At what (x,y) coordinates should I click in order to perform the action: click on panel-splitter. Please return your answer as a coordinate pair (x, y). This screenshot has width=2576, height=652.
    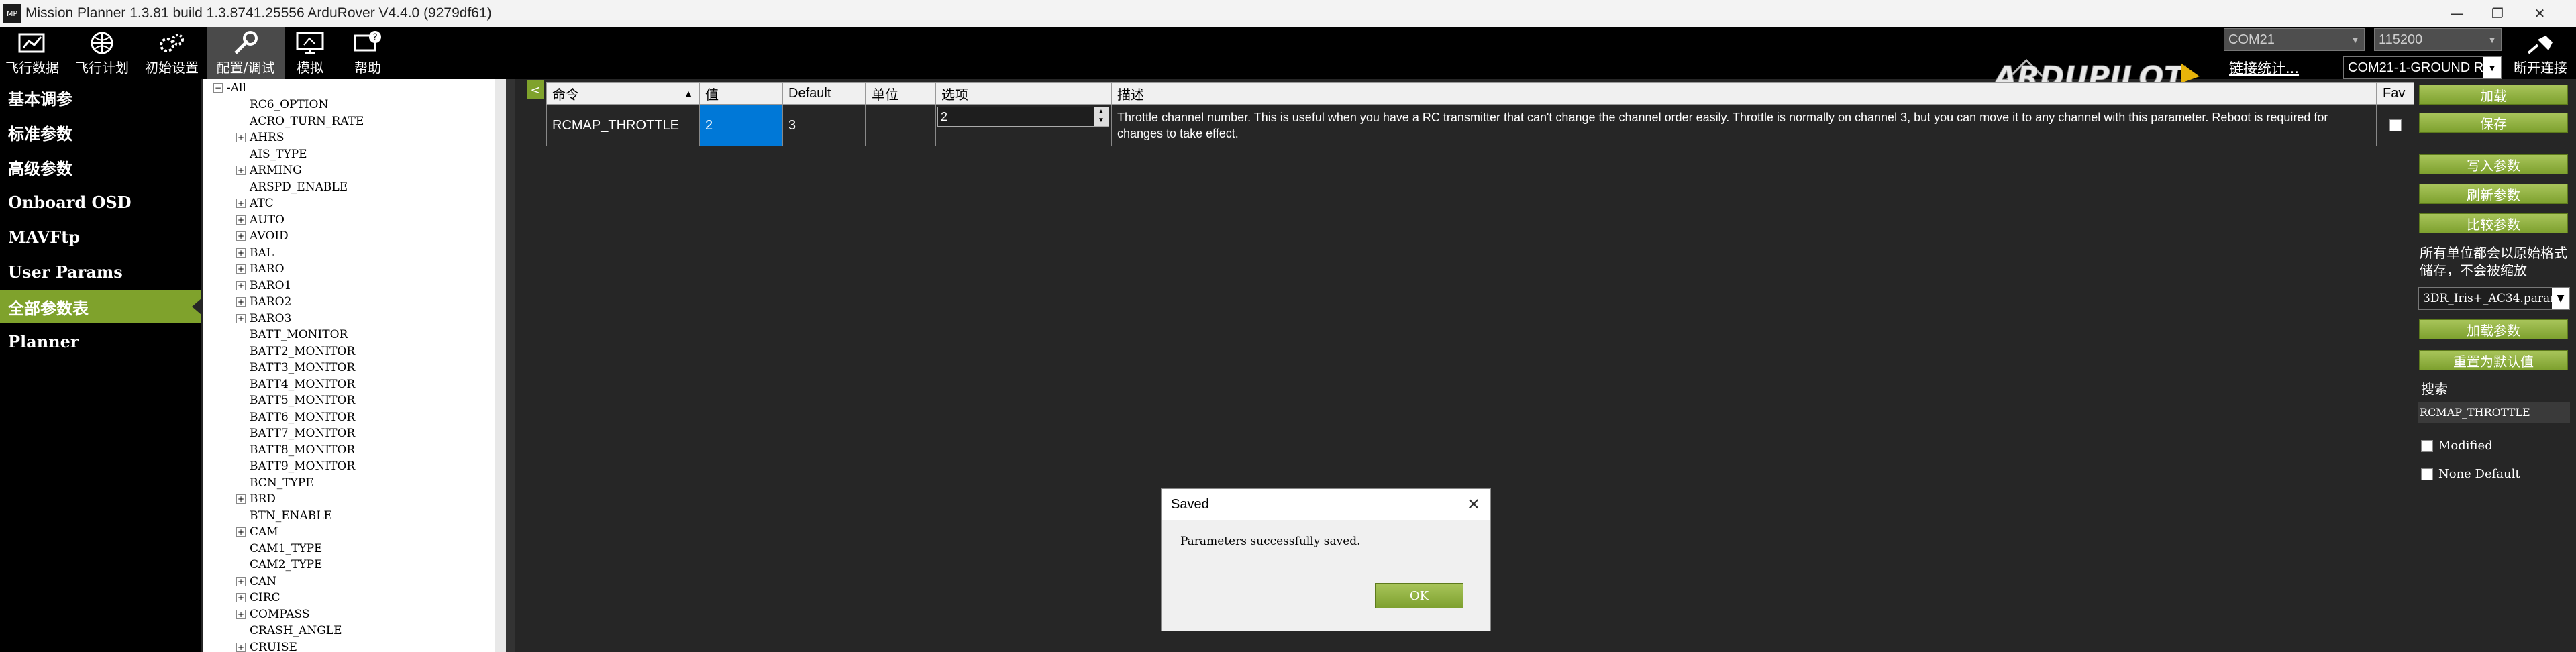
    Looking at the image, I should click on (510, 366).